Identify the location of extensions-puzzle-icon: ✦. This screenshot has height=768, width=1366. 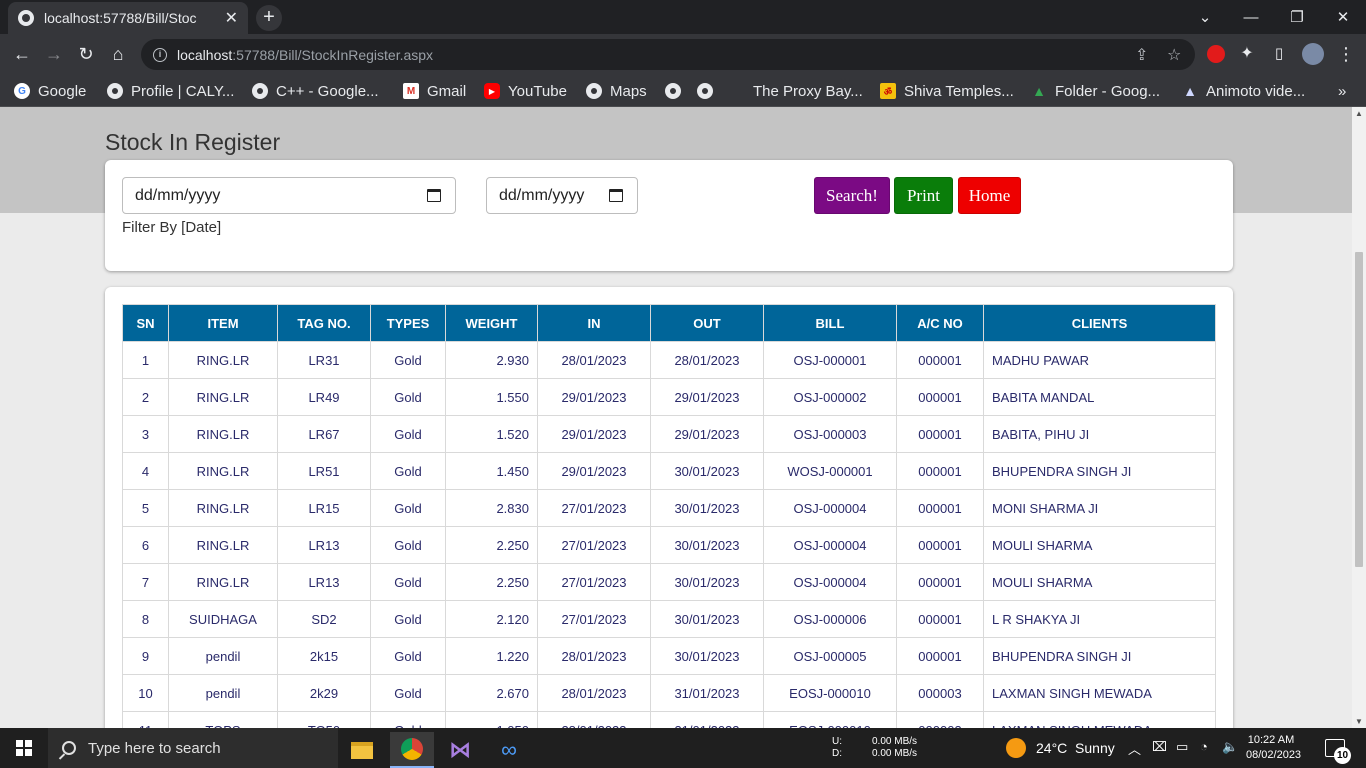
(1247, 54).